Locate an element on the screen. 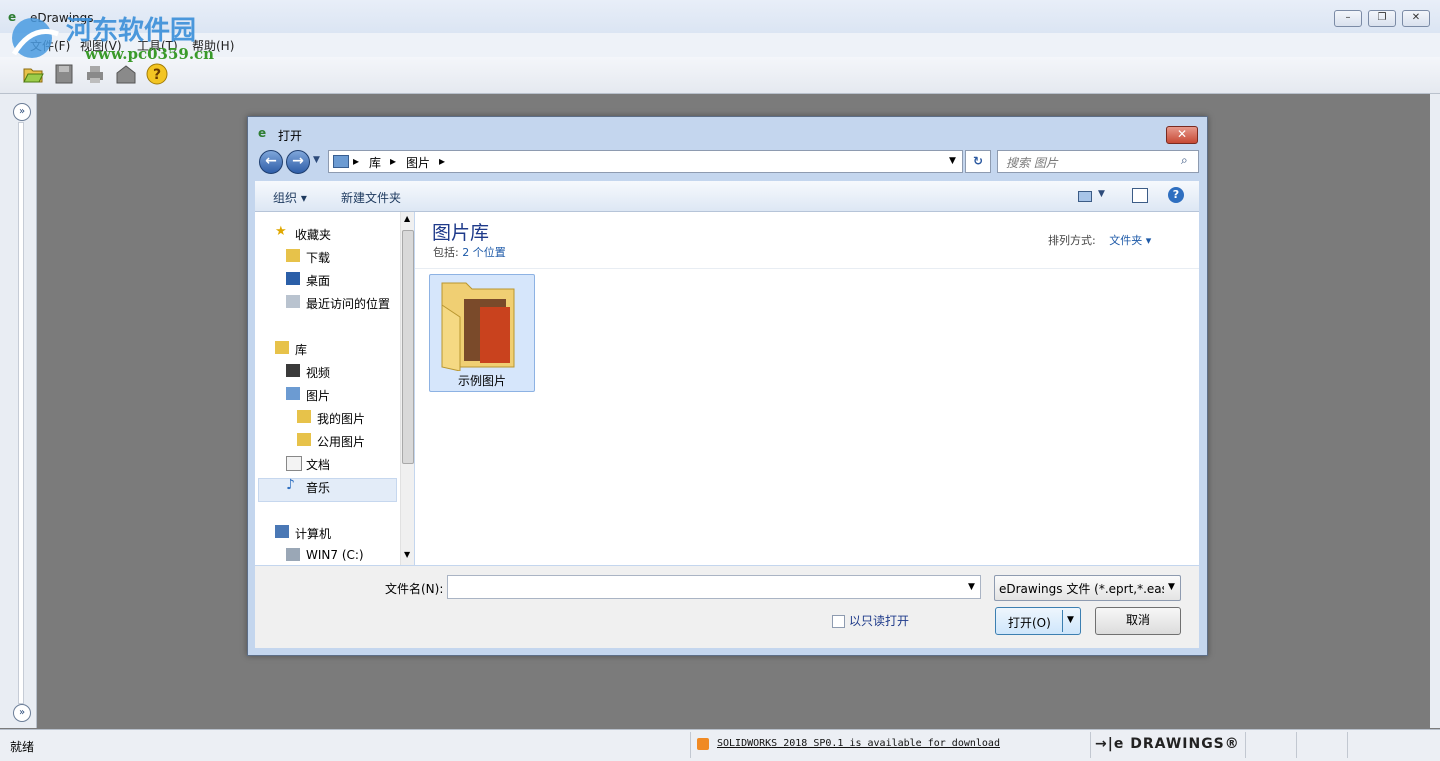 Image resolution: width=1440 pixels, height=761 pixels. sort-label: 排列方式: is located at coordinates (1072, 240).